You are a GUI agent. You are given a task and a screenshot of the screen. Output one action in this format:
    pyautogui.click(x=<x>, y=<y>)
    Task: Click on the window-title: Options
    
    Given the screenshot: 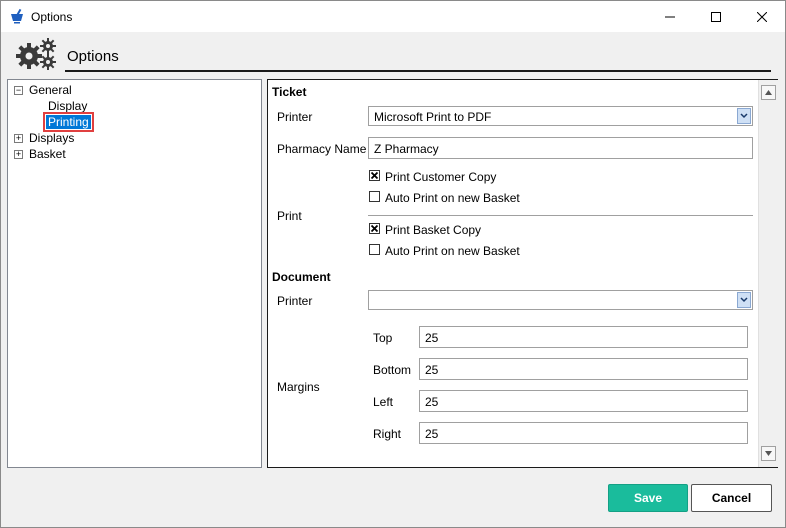 What is the action you would take?
    pyautogui.click(x=52, y=17)
    